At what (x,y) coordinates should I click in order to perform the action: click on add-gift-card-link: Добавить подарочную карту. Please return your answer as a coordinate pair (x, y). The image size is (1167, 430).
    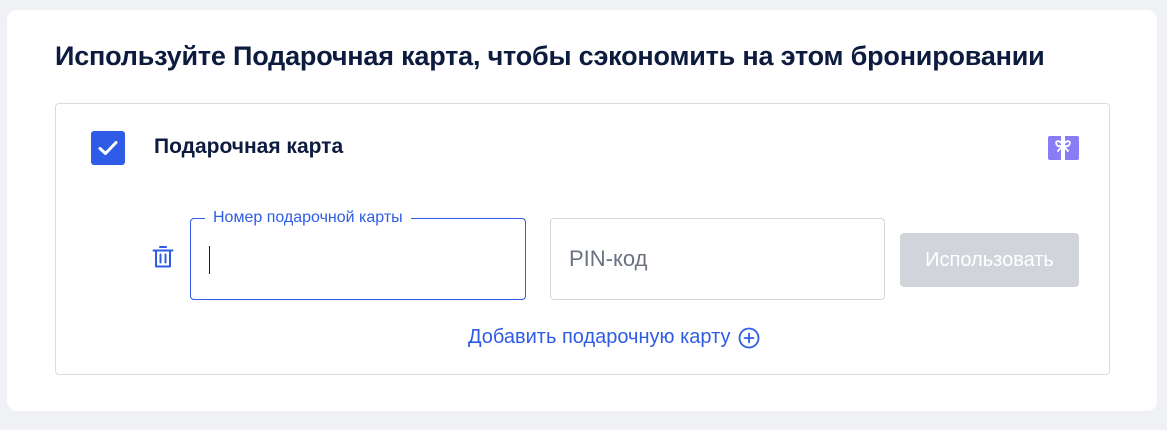
    Looking at the image, I should click on (614, 337).